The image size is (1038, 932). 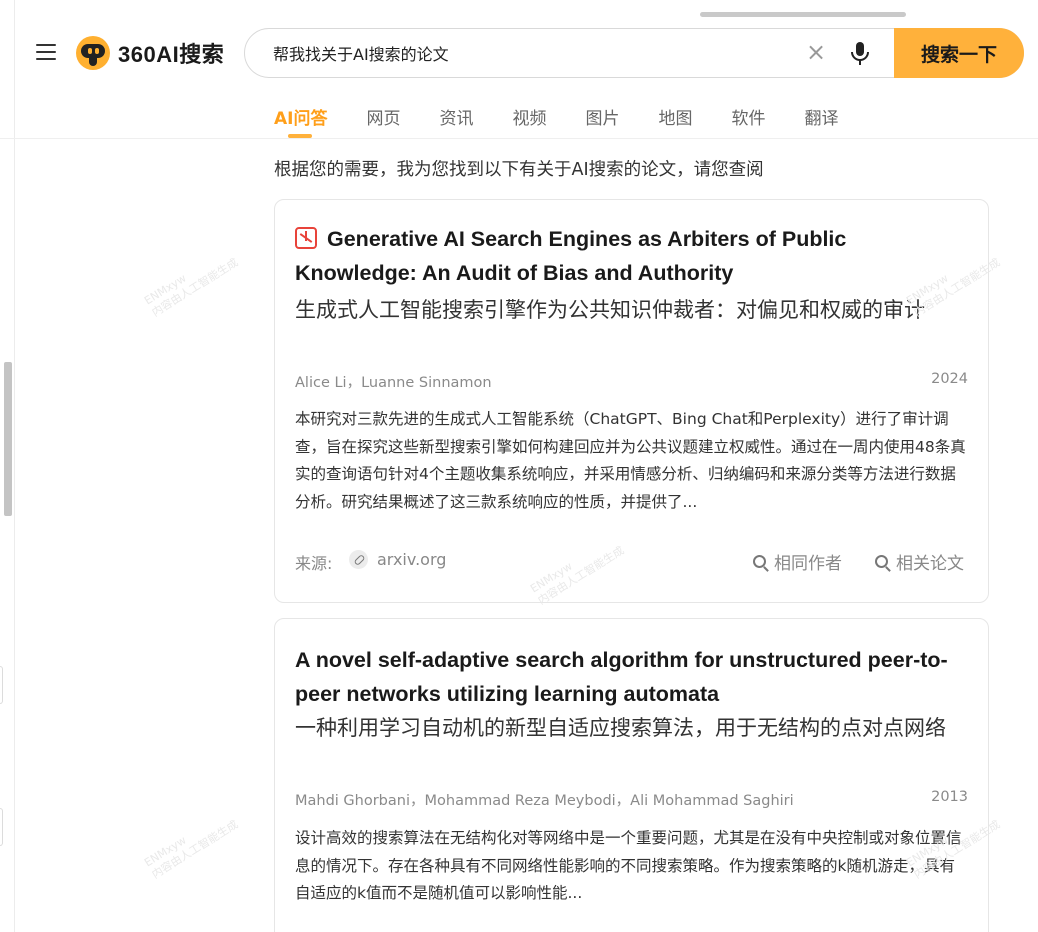 What do you see at coordinates (930, 564) in the screenshot?
I see `related-papers-label: 相关论文` at bounding box center [930, 564].